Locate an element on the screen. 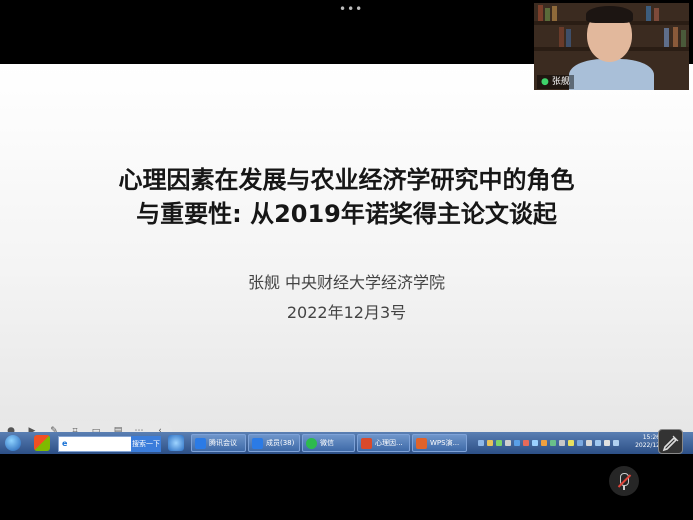  participant-body is located at coordinates (611, 74).